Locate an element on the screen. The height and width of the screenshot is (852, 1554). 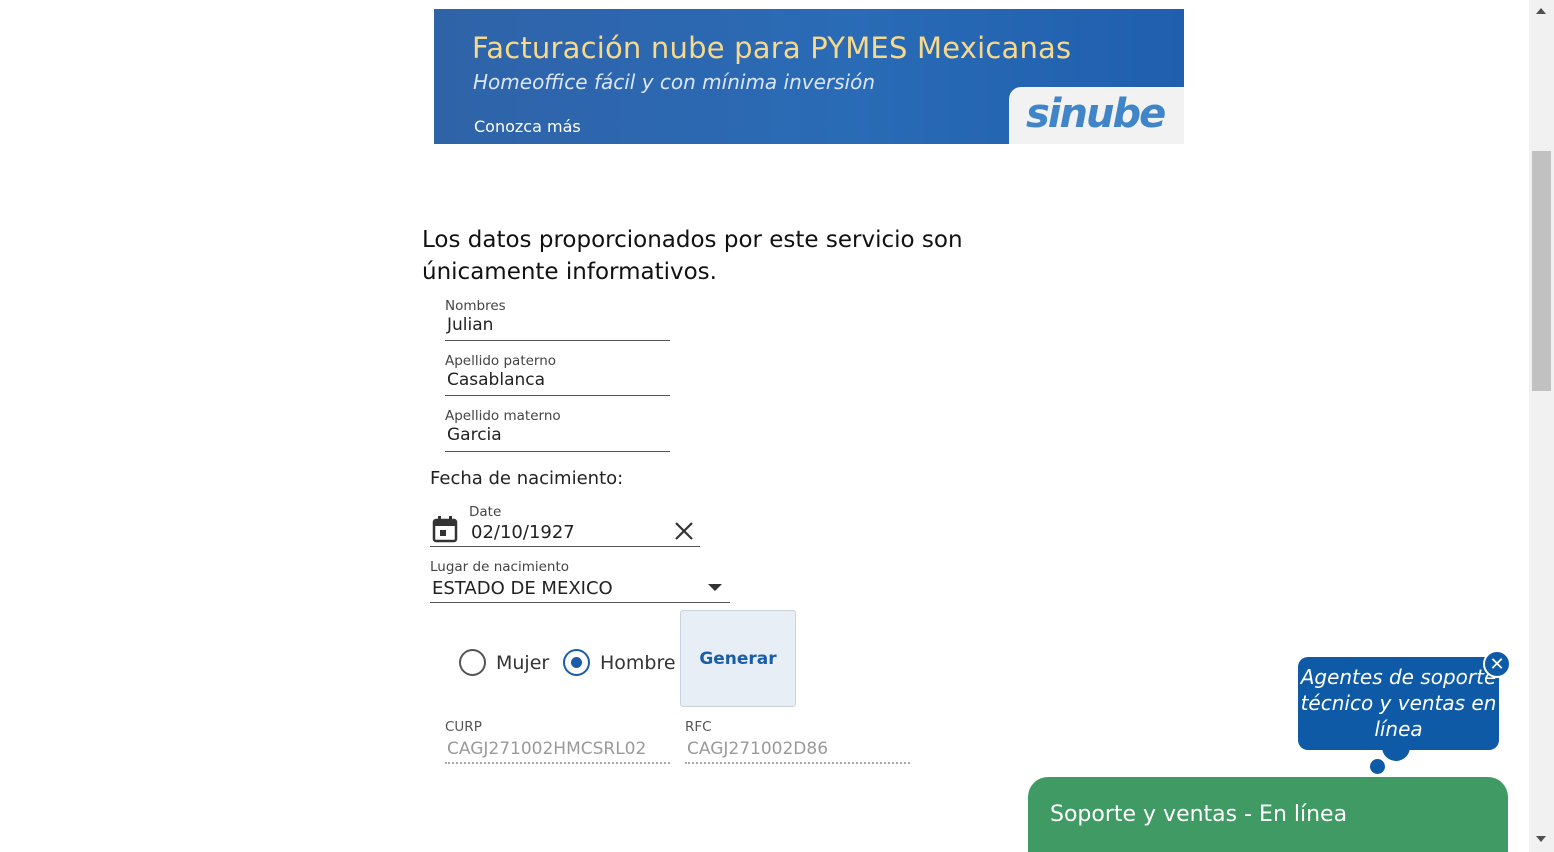
date-label: Date is located at coordinates (485, 512).